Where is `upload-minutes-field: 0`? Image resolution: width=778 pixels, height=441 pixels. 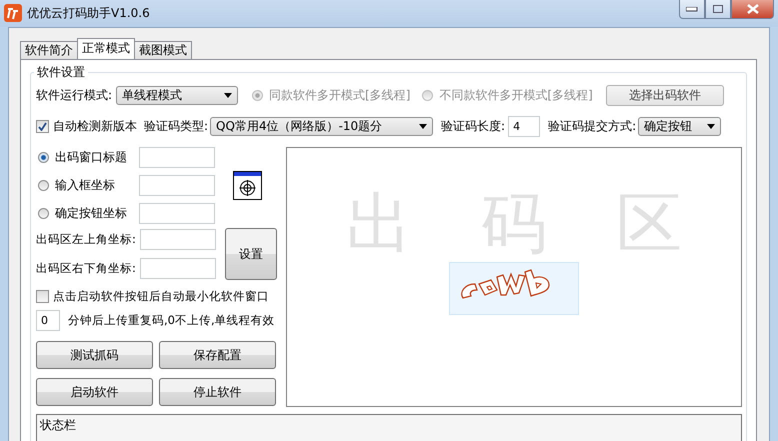 upload-minutes-field: 0 is located at coordinates (48, 320).